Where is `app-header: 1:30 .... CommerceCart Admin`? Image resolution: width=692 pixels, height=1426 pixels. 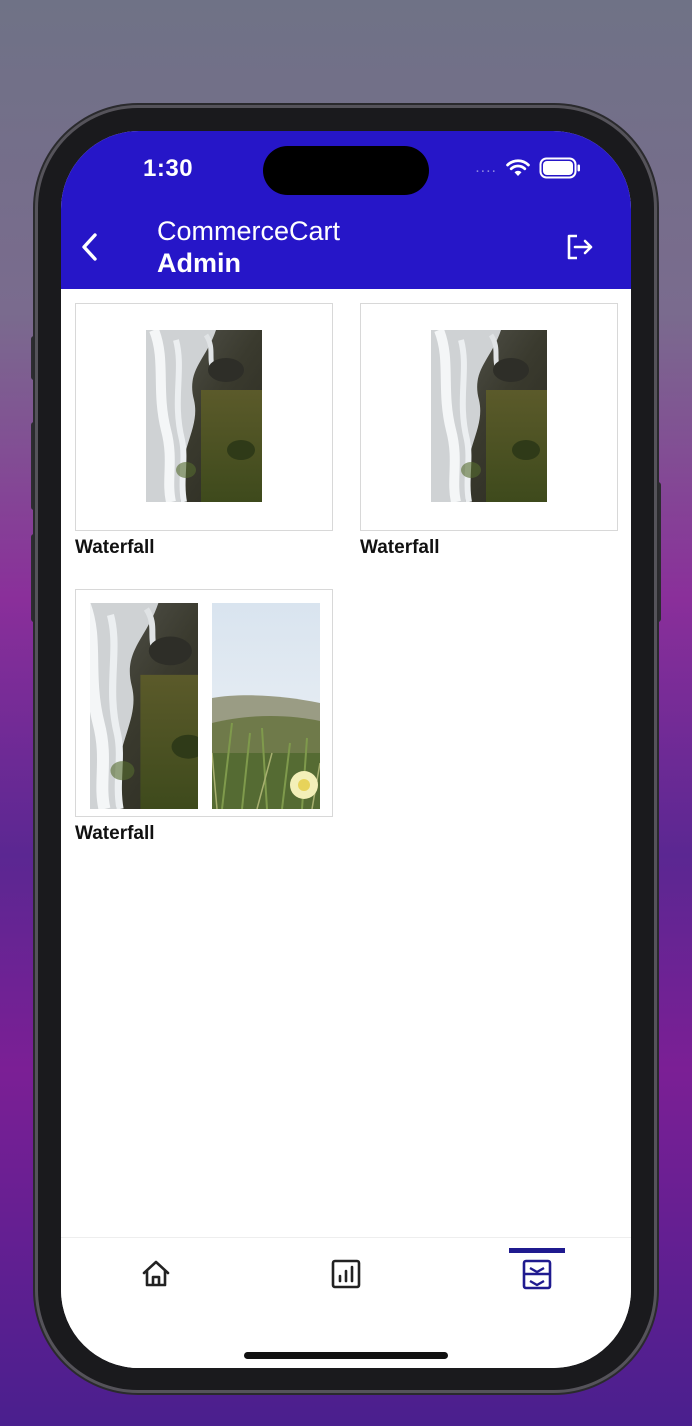 app-header: 1:30 .... CommerceCart Admin is located at coordinates (346, 210).